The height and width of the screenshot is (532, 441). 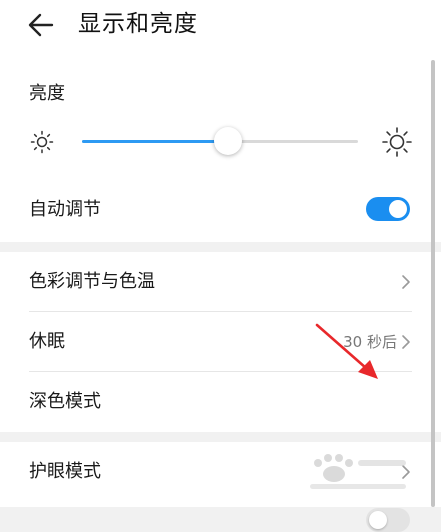 What do you see at coordinates (433, 283) in the screenshot?
I see `scrollbar` at bounding box center [433, 283].